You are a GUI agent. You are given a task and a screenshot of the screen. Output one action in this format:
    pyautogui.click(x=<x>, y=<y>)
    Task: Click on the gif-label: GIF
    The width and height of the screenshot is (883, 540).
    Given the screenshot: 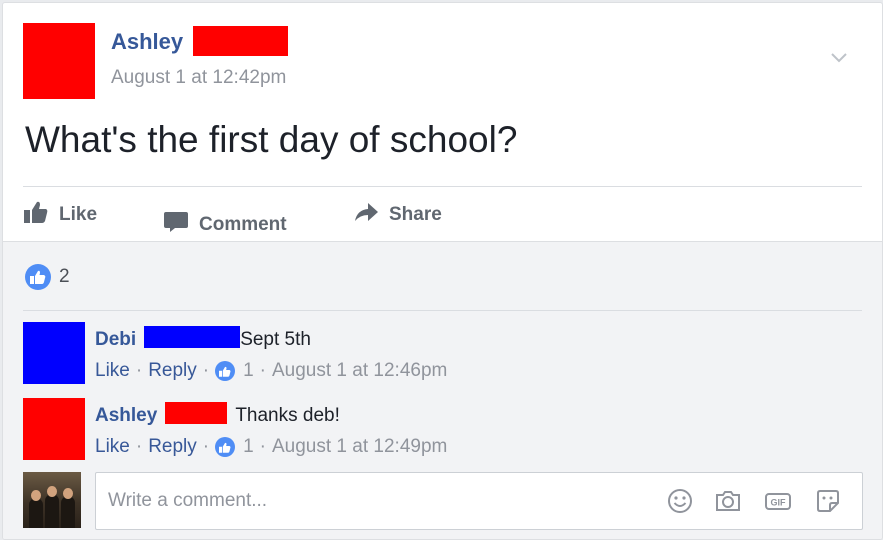 What is the action you would take?
    pyautogui.click(x=779, y=503)
    